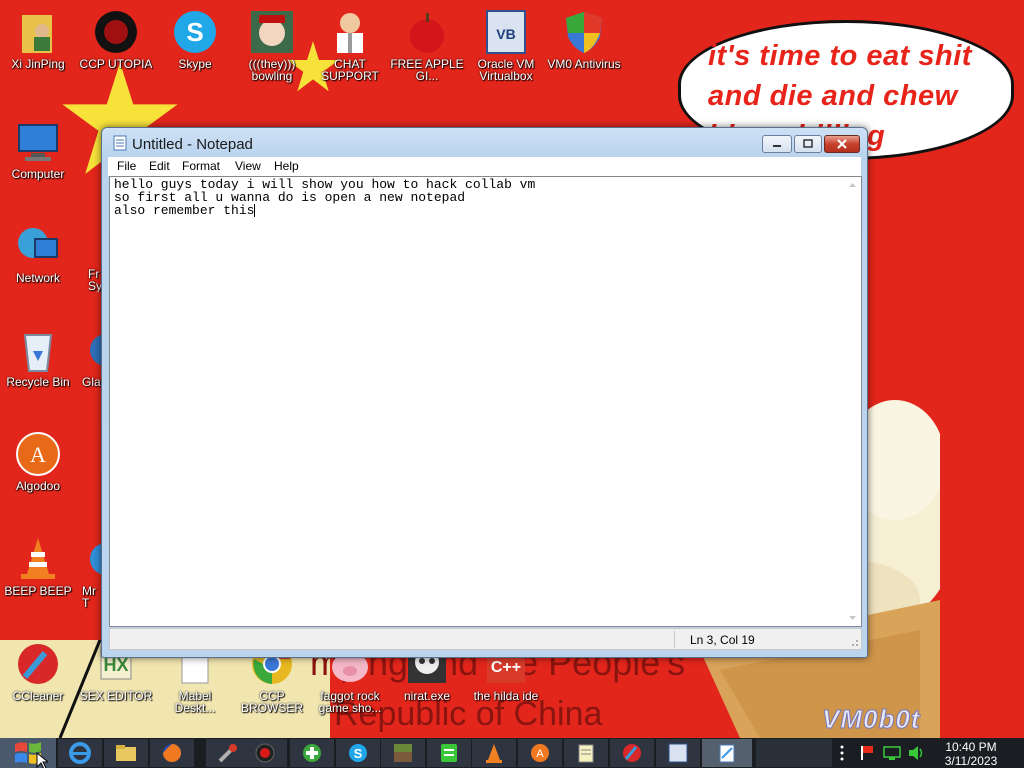 This screenshot has height=768, width=1024. What do you see at coordinates (350, 70) in the screenshot?
I see `desktop-icon-label: CHAT SUPPORT` at bounding box center [350, 70].